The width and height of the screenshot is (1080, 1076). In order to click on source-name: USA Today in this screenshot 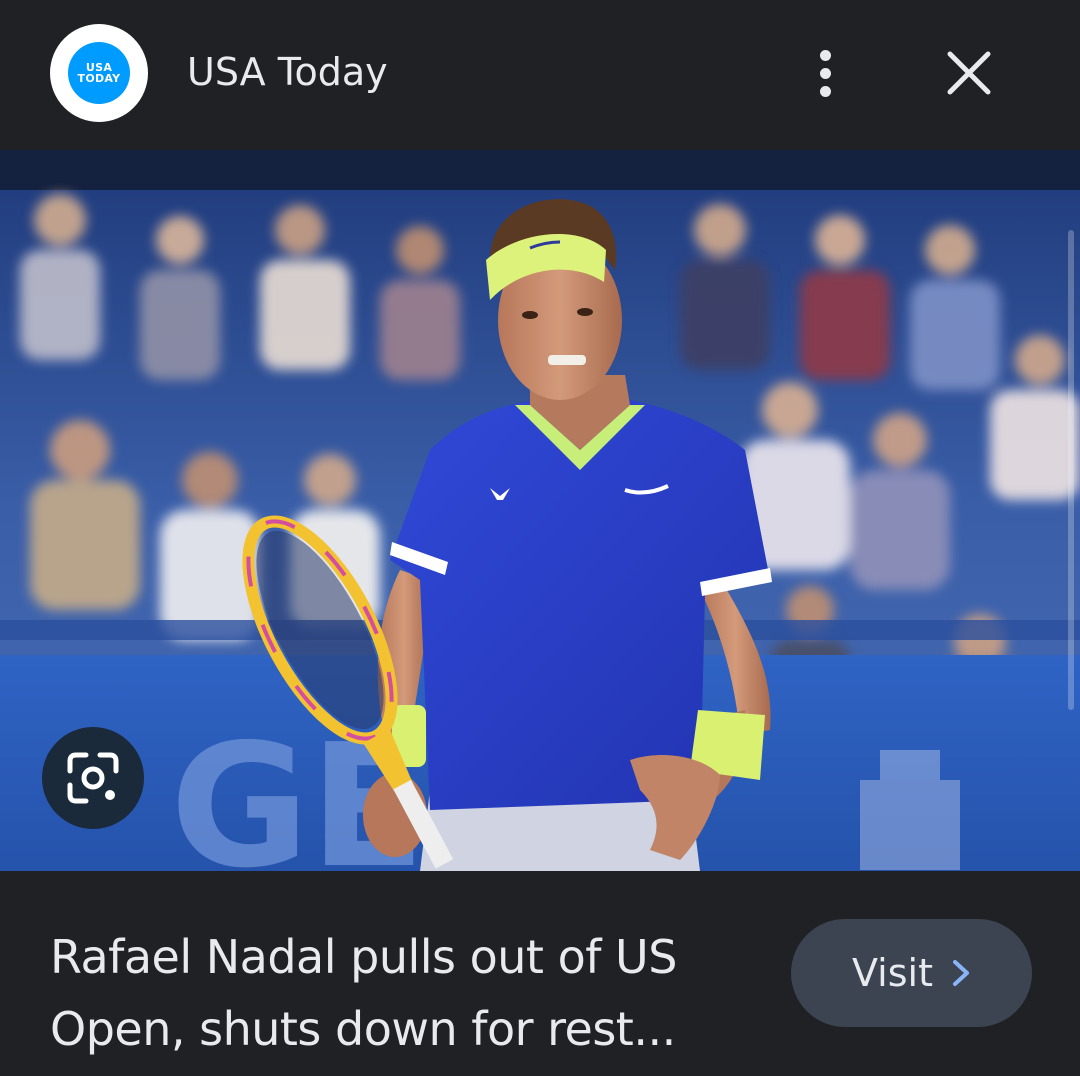, I will do `click(287, 72)`.